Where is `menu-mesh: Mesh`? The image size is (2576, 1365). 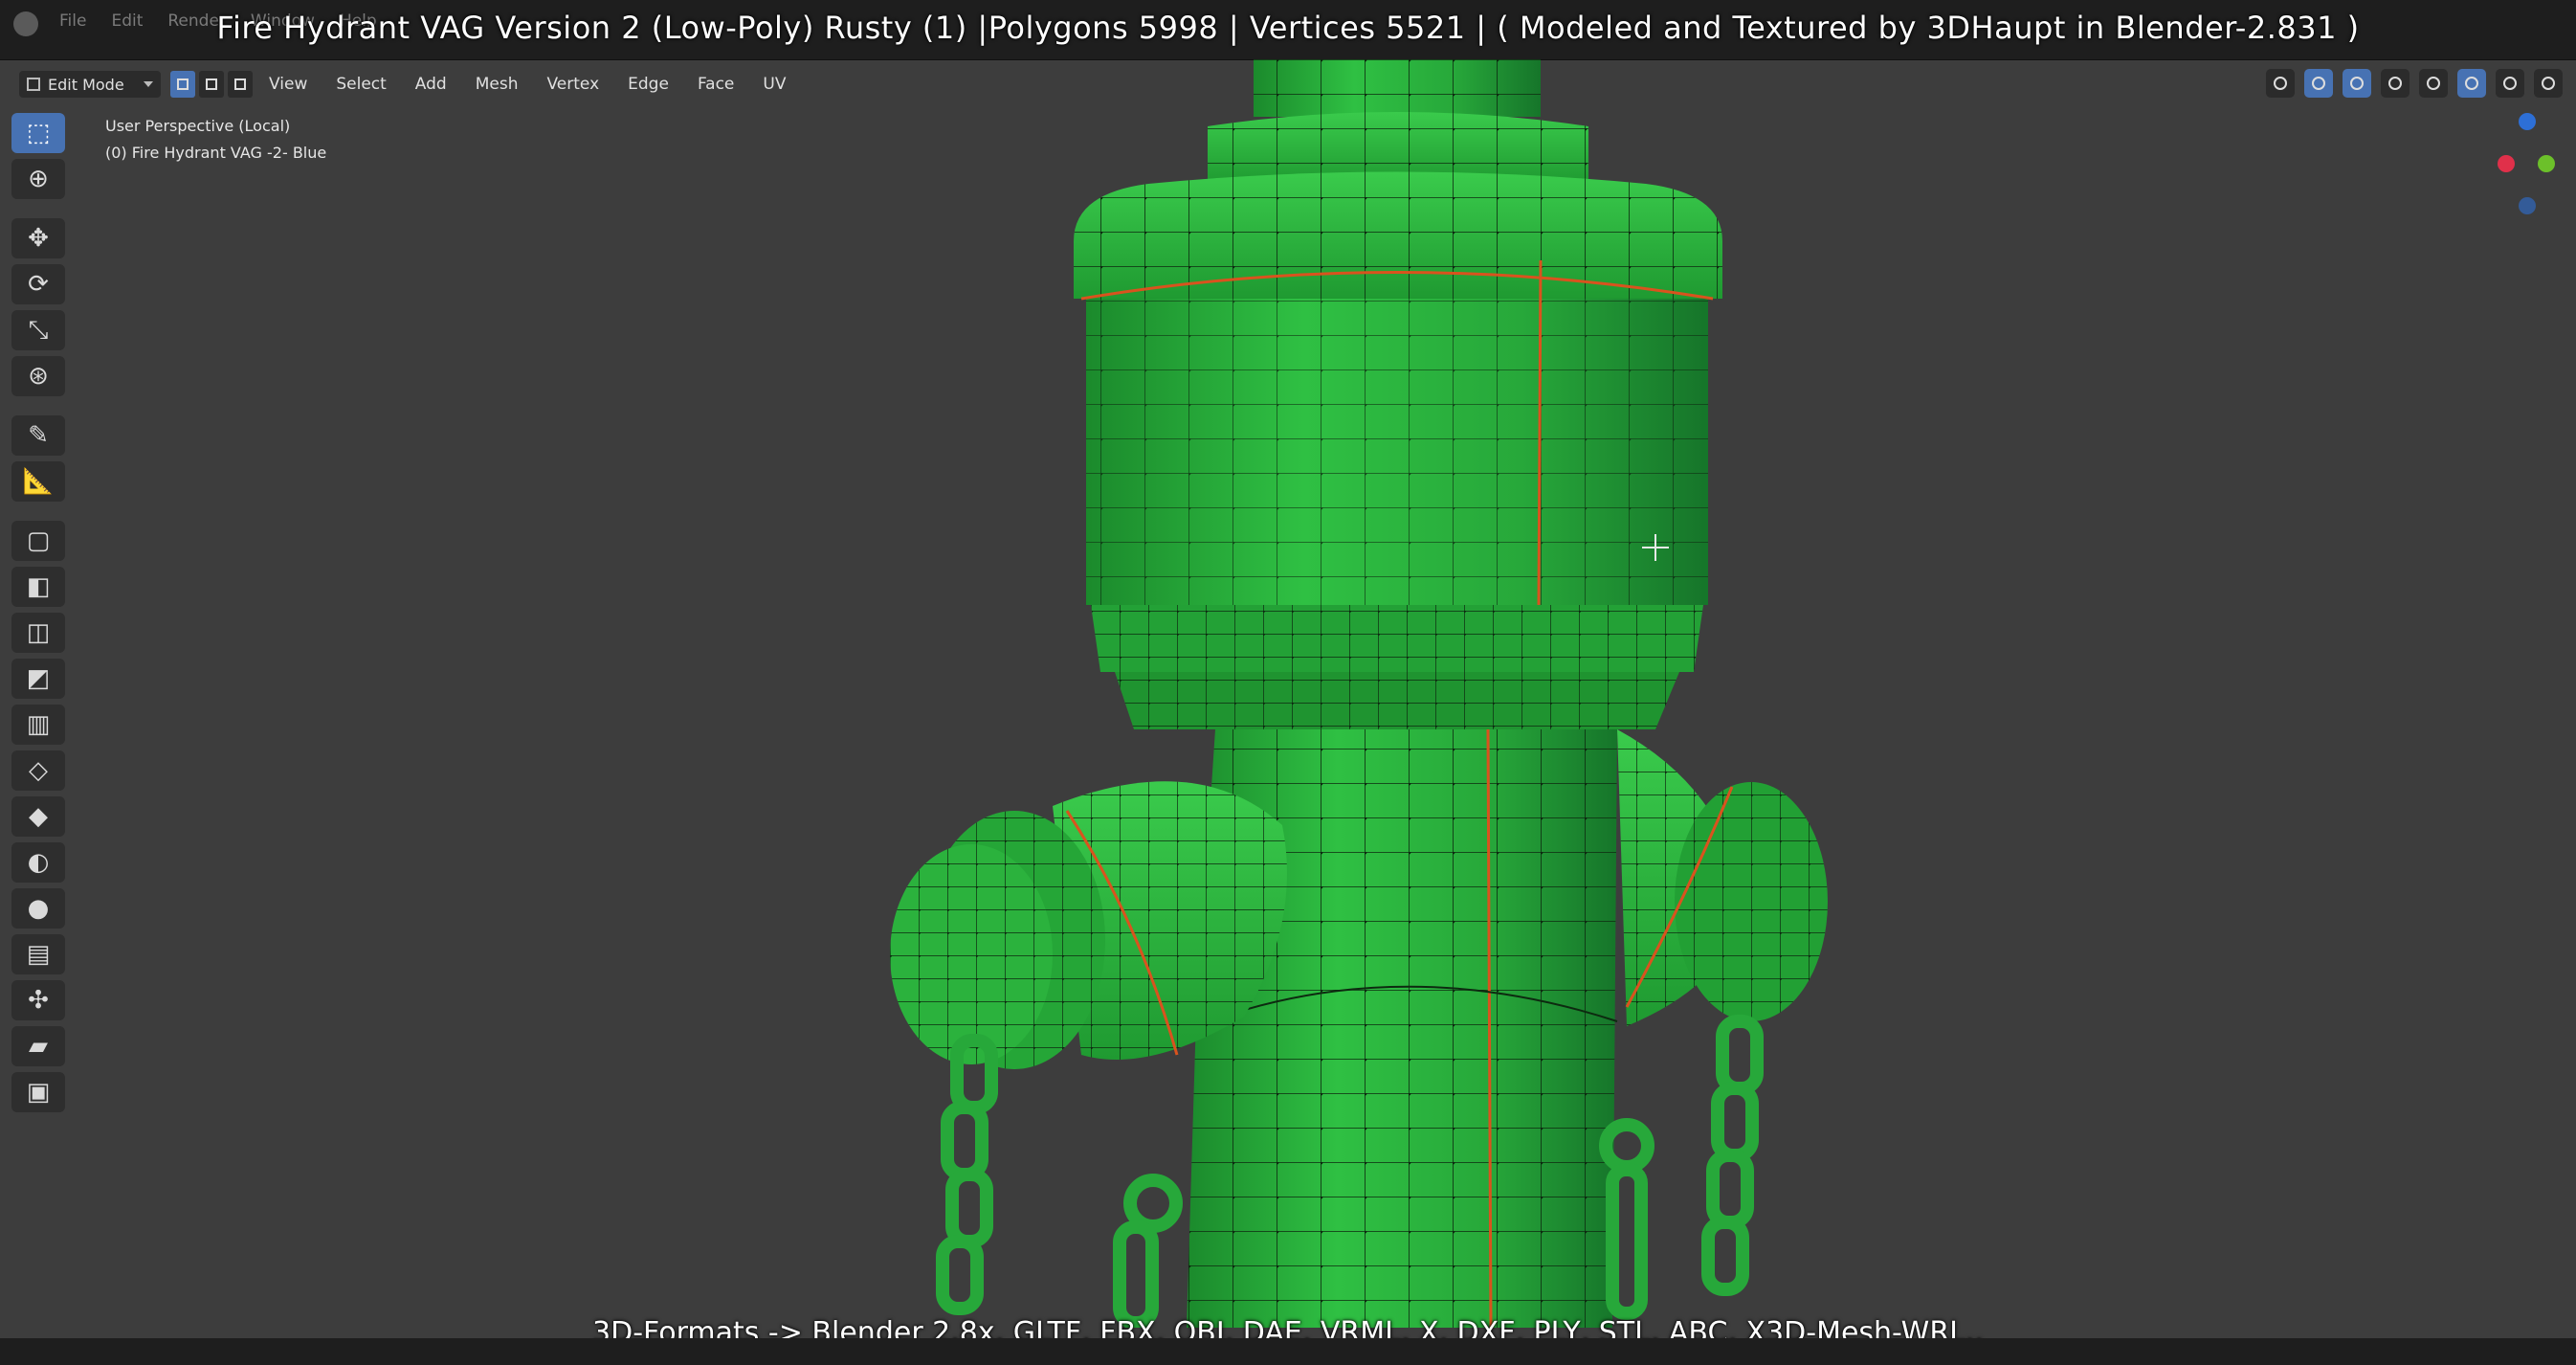 menu-mesh: Mesh is located at coordinates (497, 84).